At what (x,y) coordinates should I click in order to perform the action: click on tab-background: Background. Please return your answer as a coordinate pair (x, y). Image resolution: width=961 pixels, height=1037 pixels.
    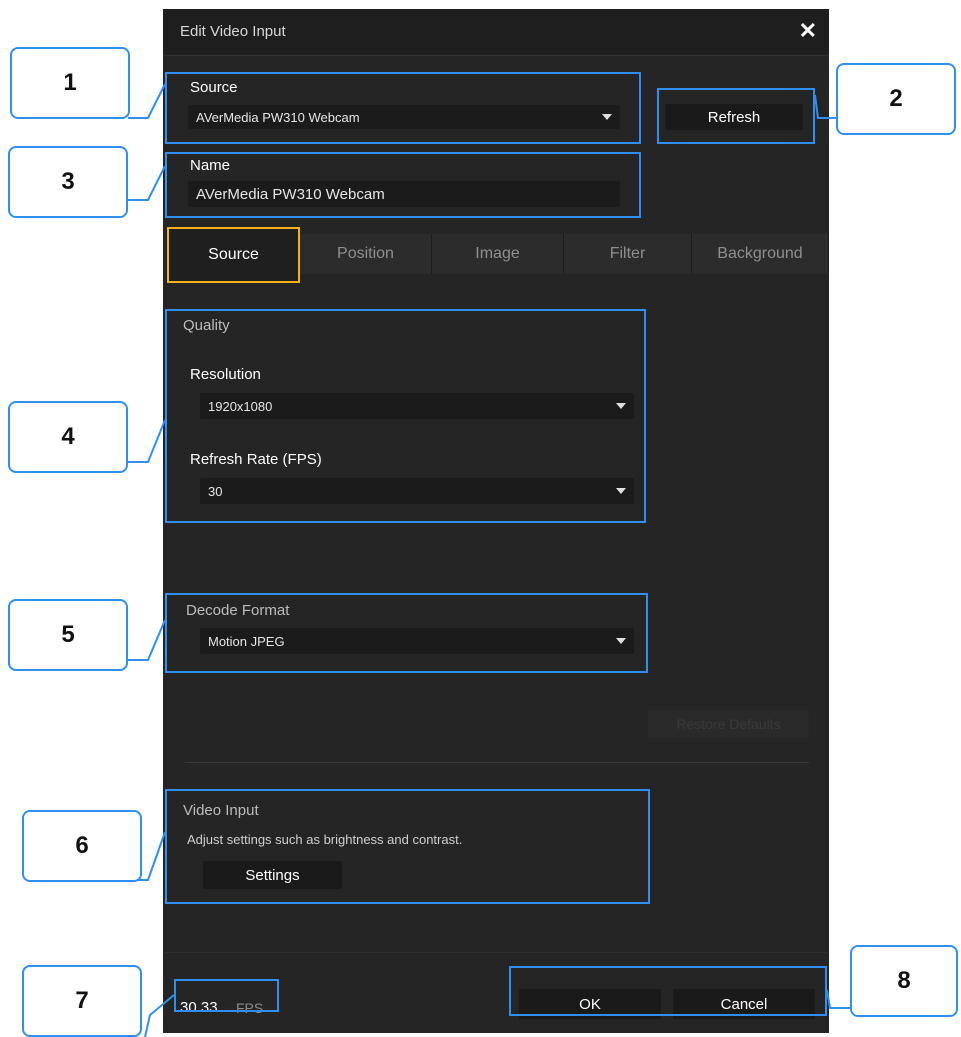
    Looking at the image, I should click on (760, 254).